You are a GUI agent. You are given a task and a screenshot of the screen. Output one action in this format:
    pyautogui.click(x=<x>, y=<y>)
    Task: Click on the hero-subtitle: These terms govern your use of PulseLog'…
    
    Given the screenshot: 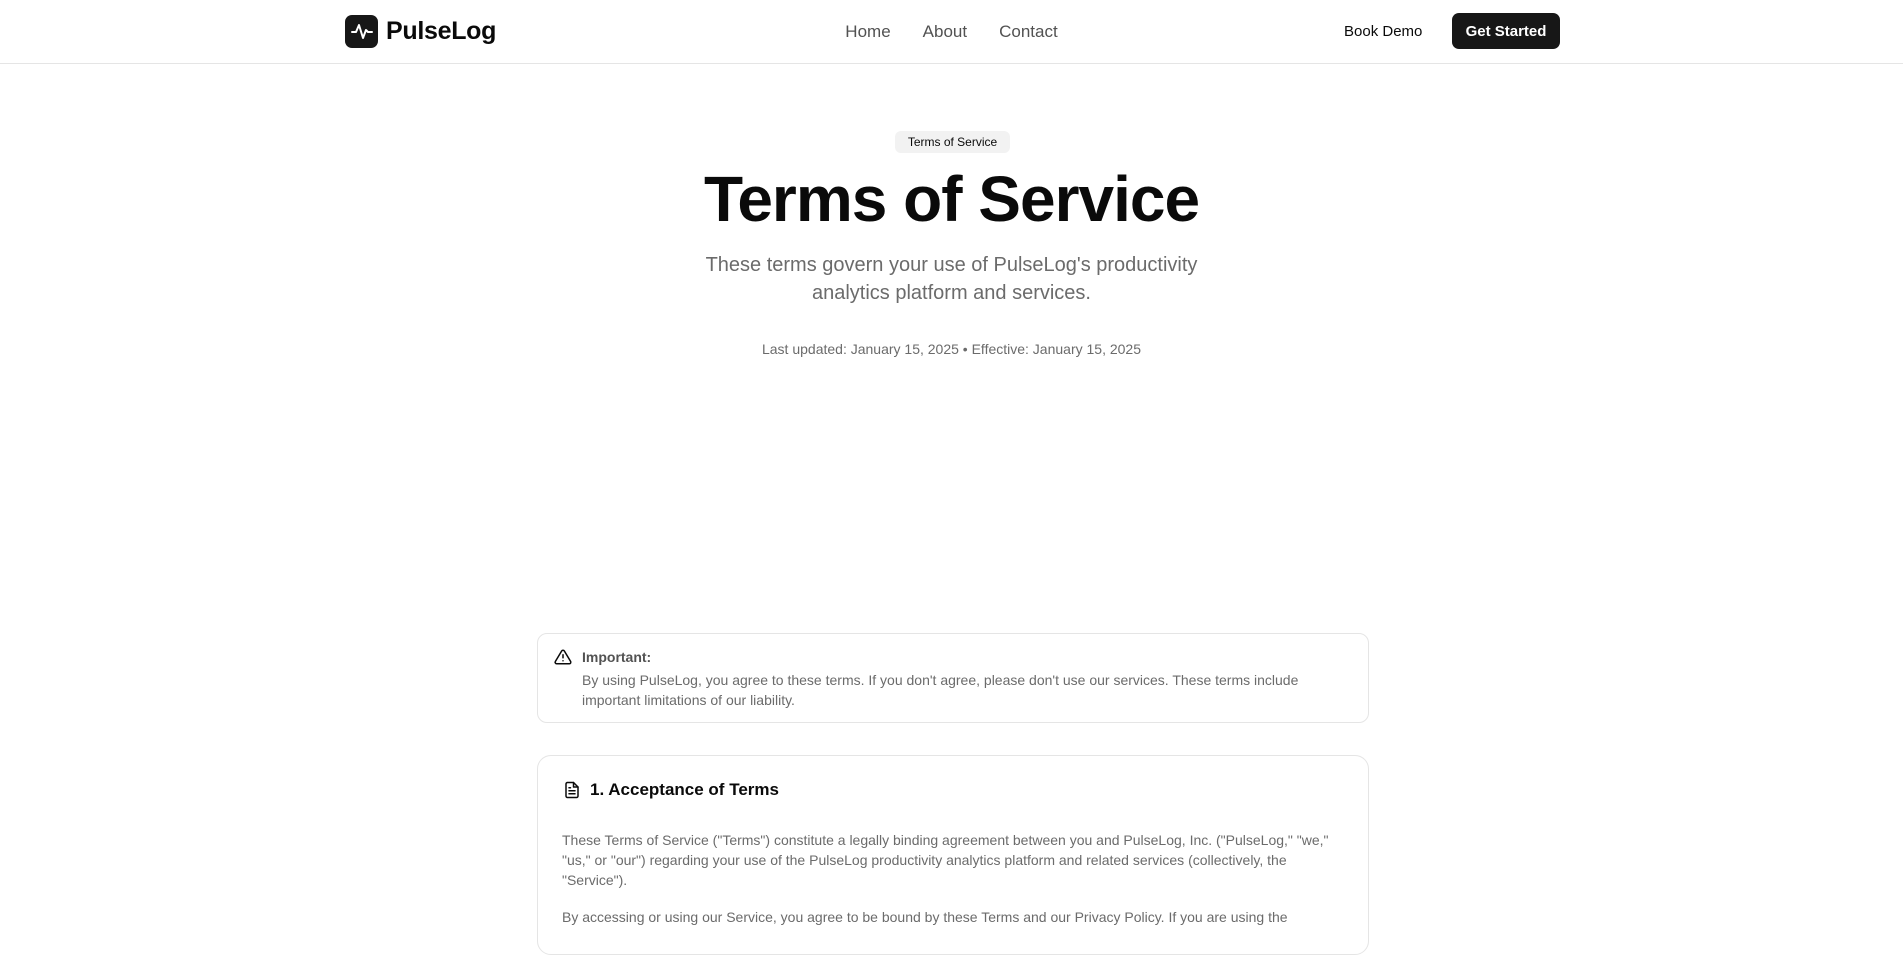 What is the action you would take?
    pyautogui.click(x=951, y=279)
    